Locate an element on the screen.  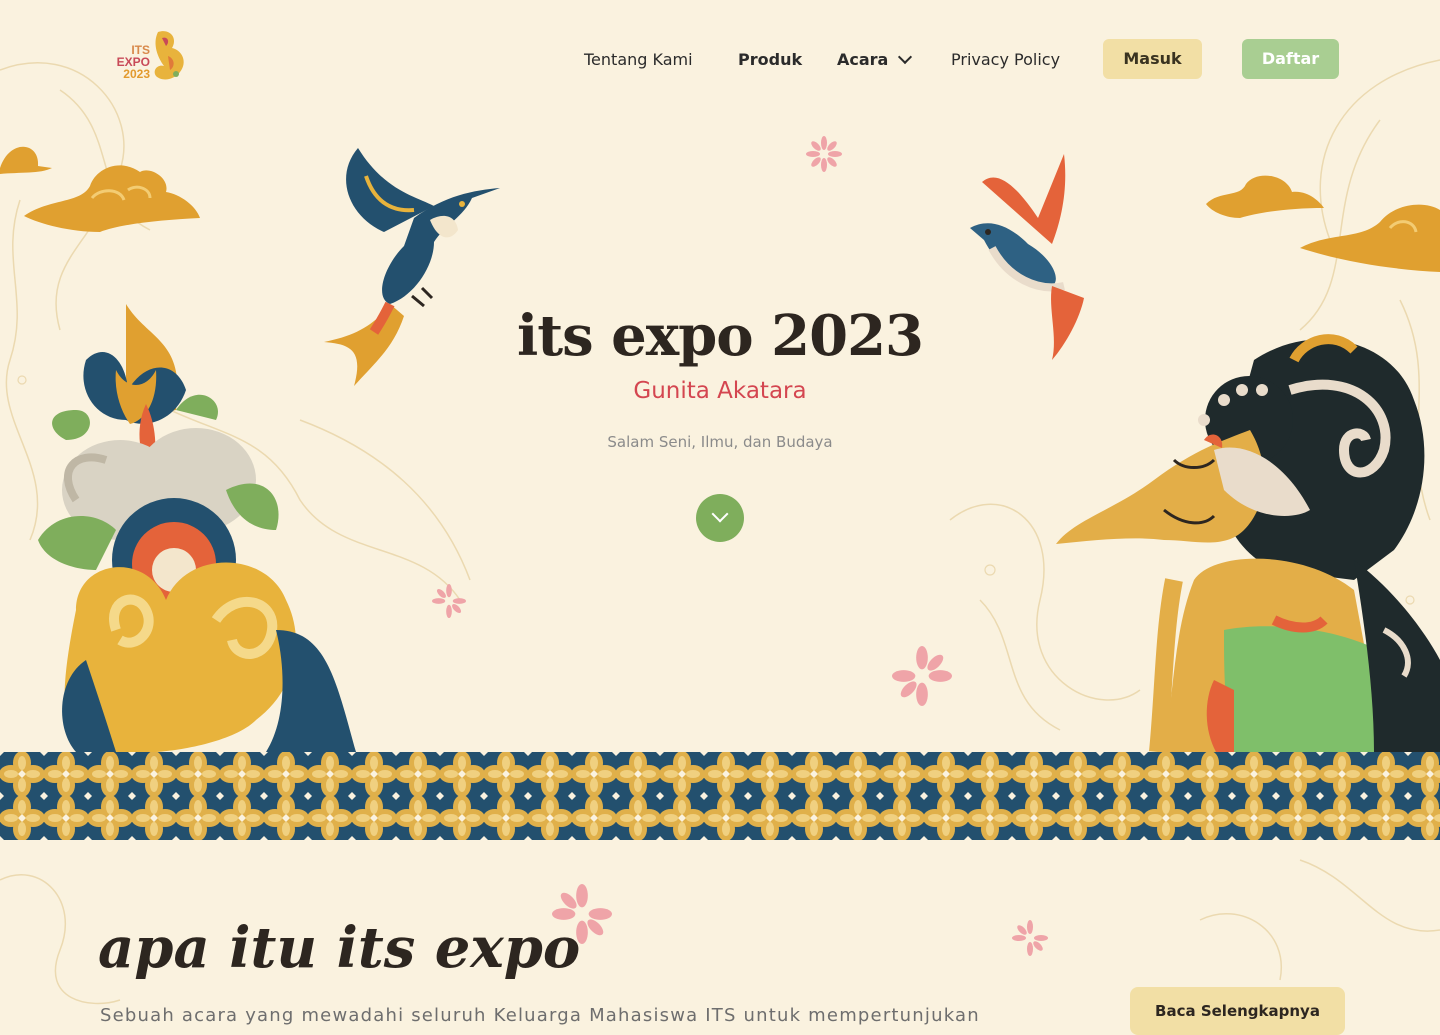
wayang-figure-right is located at coordinates (1248, 543).